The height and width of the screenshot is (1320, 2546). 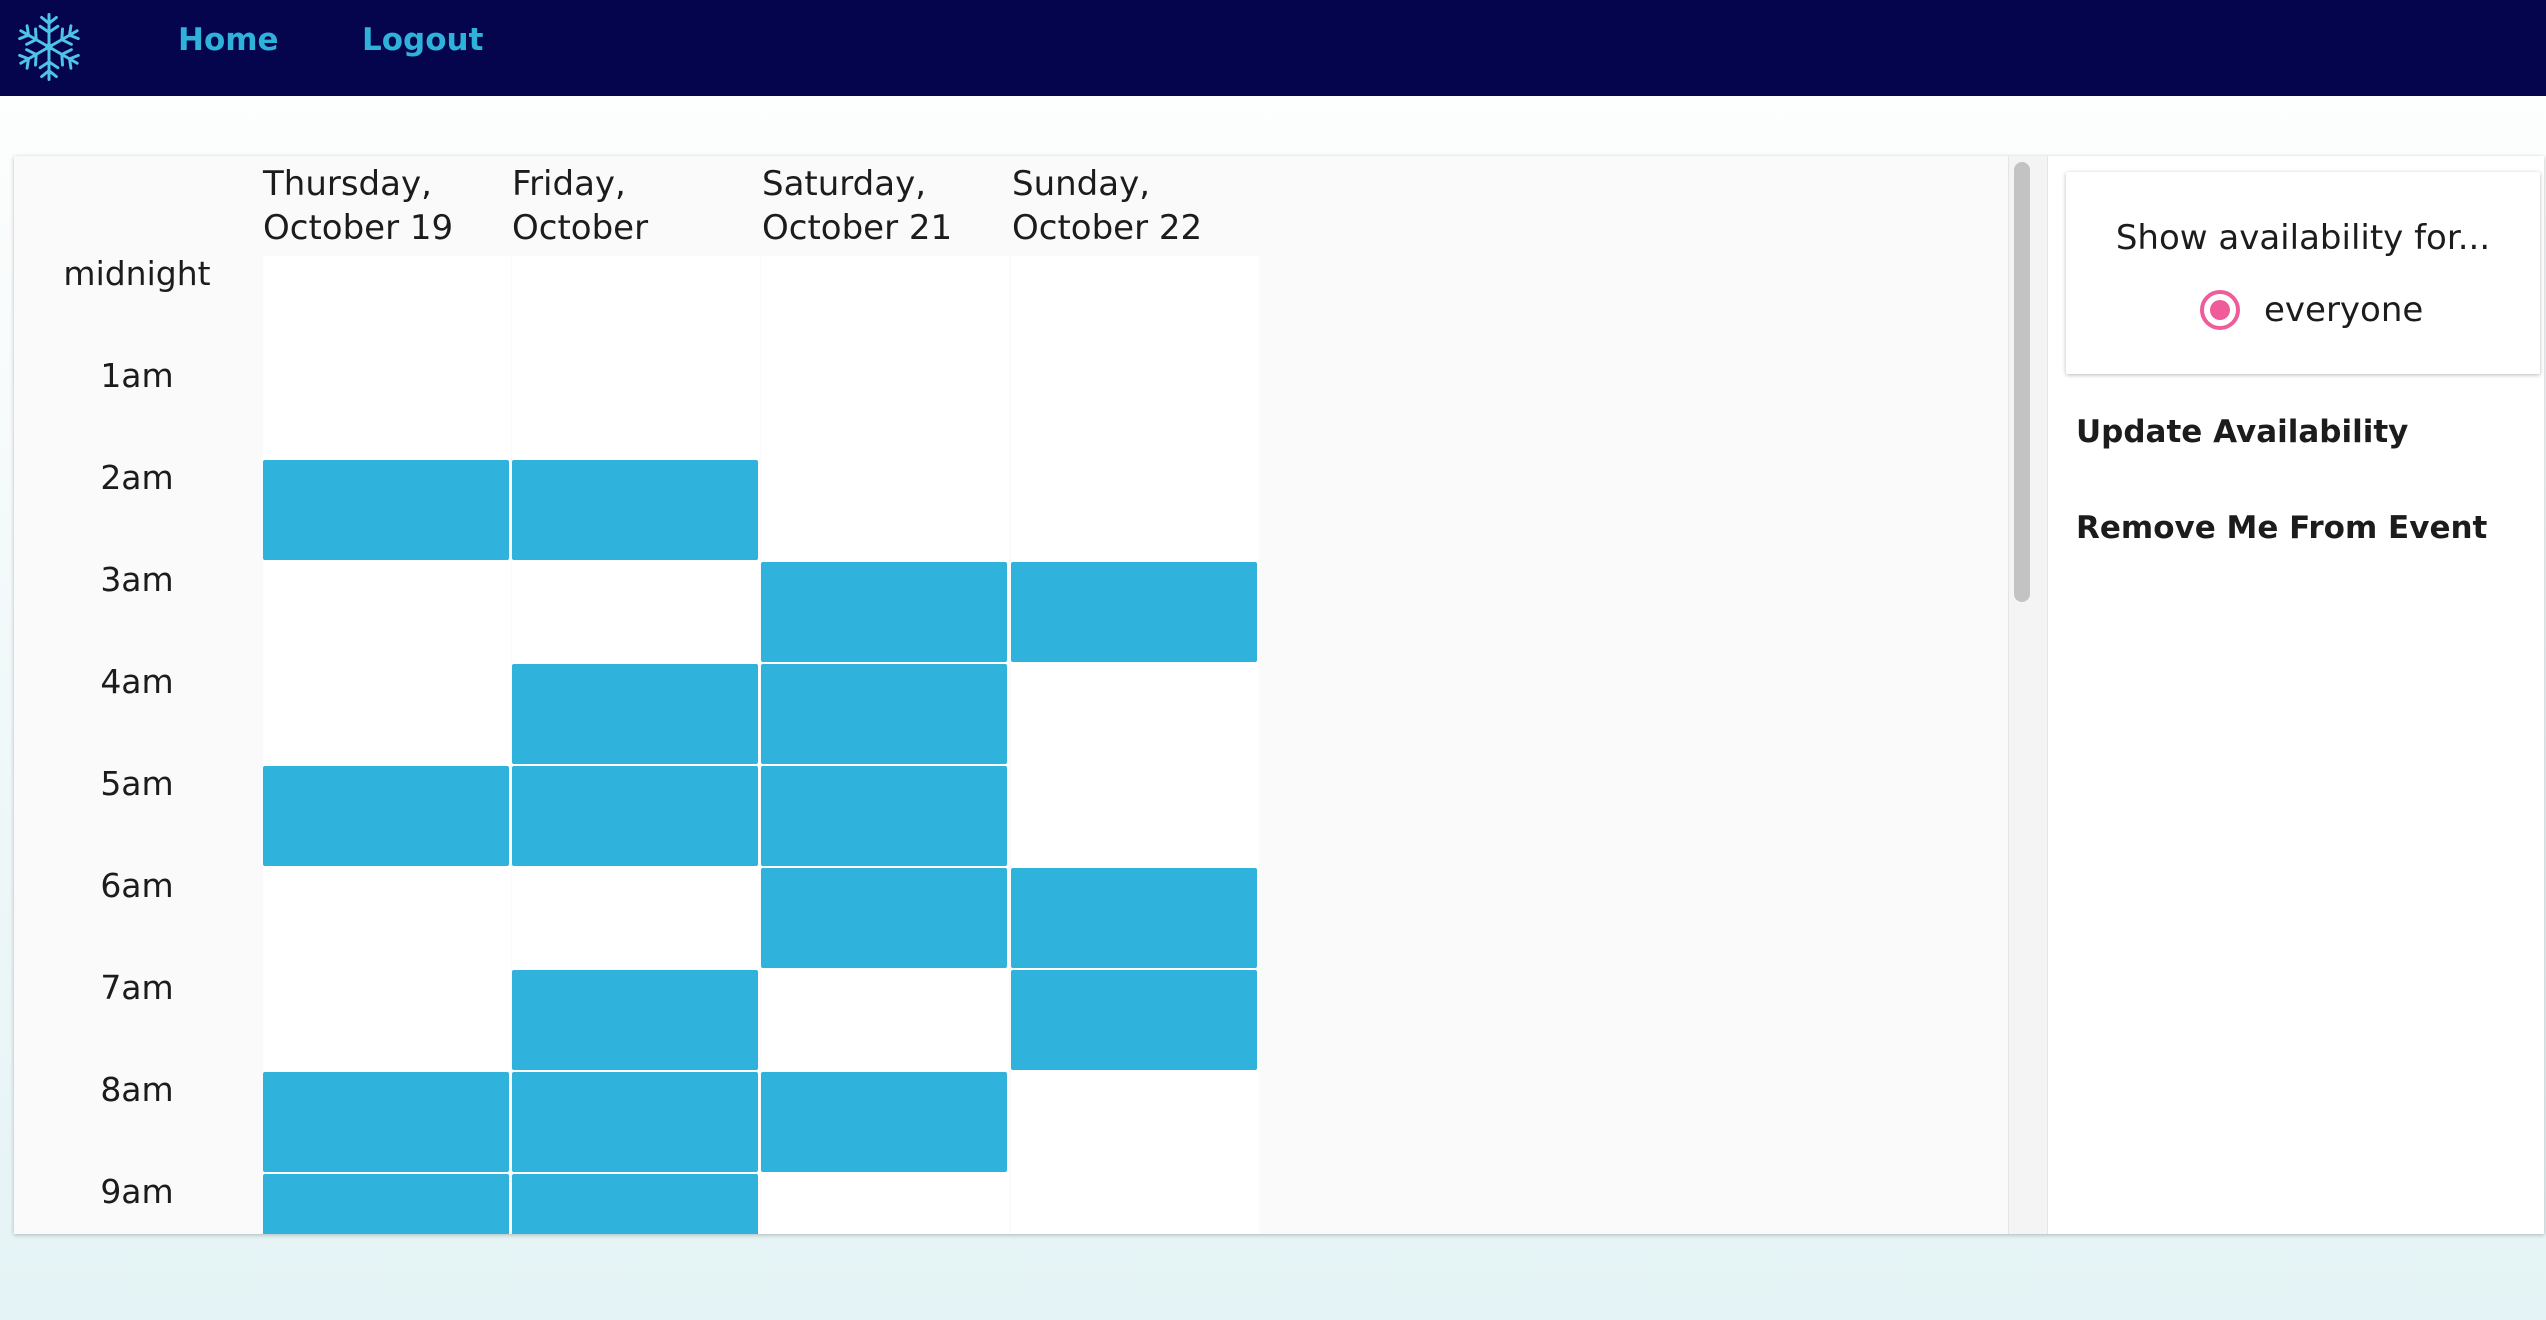 What do you see at coordinates (422, 40) in the screenshot?
I see `logout-link: Logout` at bounding box center [422, 40].